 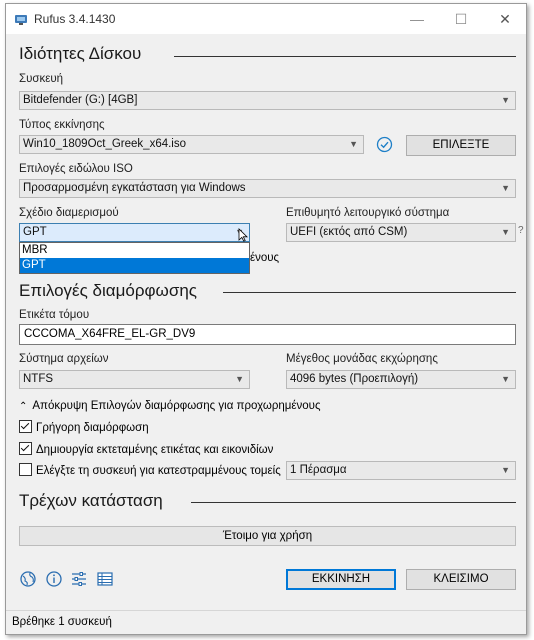 What do you see at coordinates (80, 100) in the screenshot?
I see `device-value: Bitdefender (G:) [4GB]` at bounding box center [80, 100].